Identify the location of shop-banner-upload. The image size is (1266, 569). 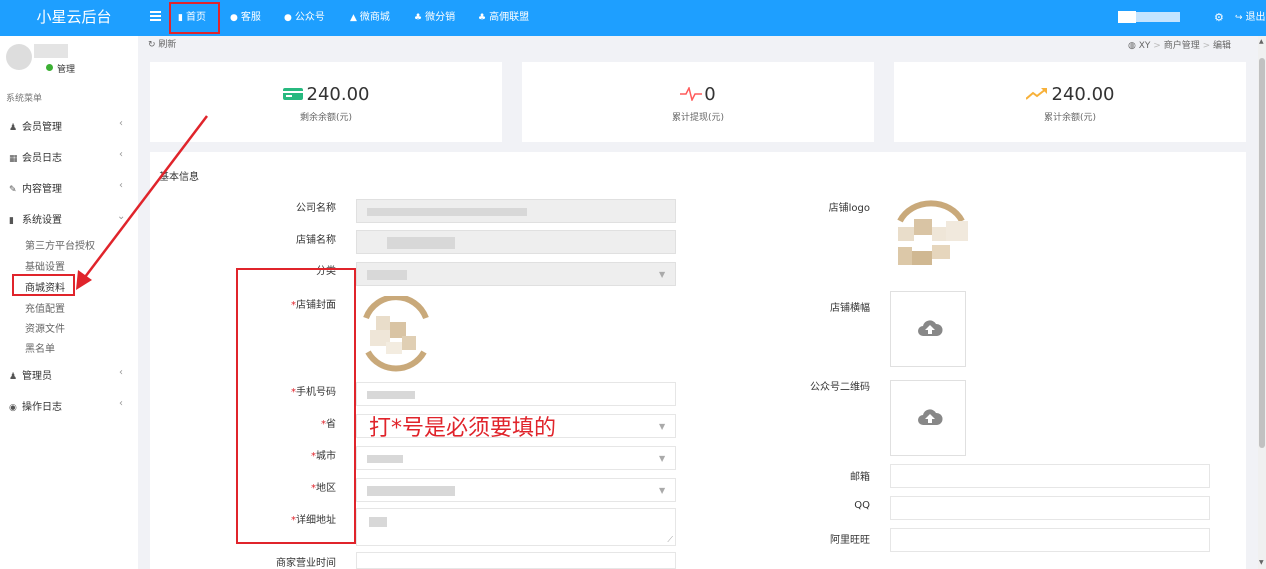
(928, 329).